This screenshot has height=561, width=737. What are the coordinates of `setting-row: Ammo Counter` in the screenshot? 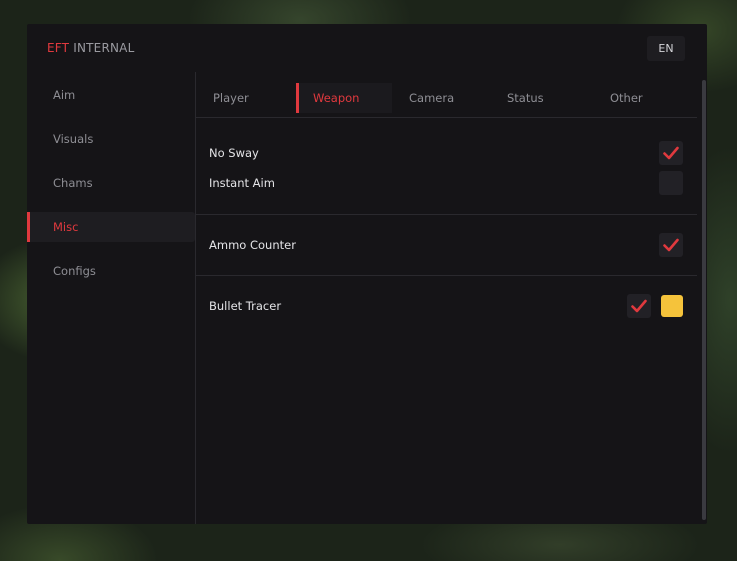 It's located at (446, 245).